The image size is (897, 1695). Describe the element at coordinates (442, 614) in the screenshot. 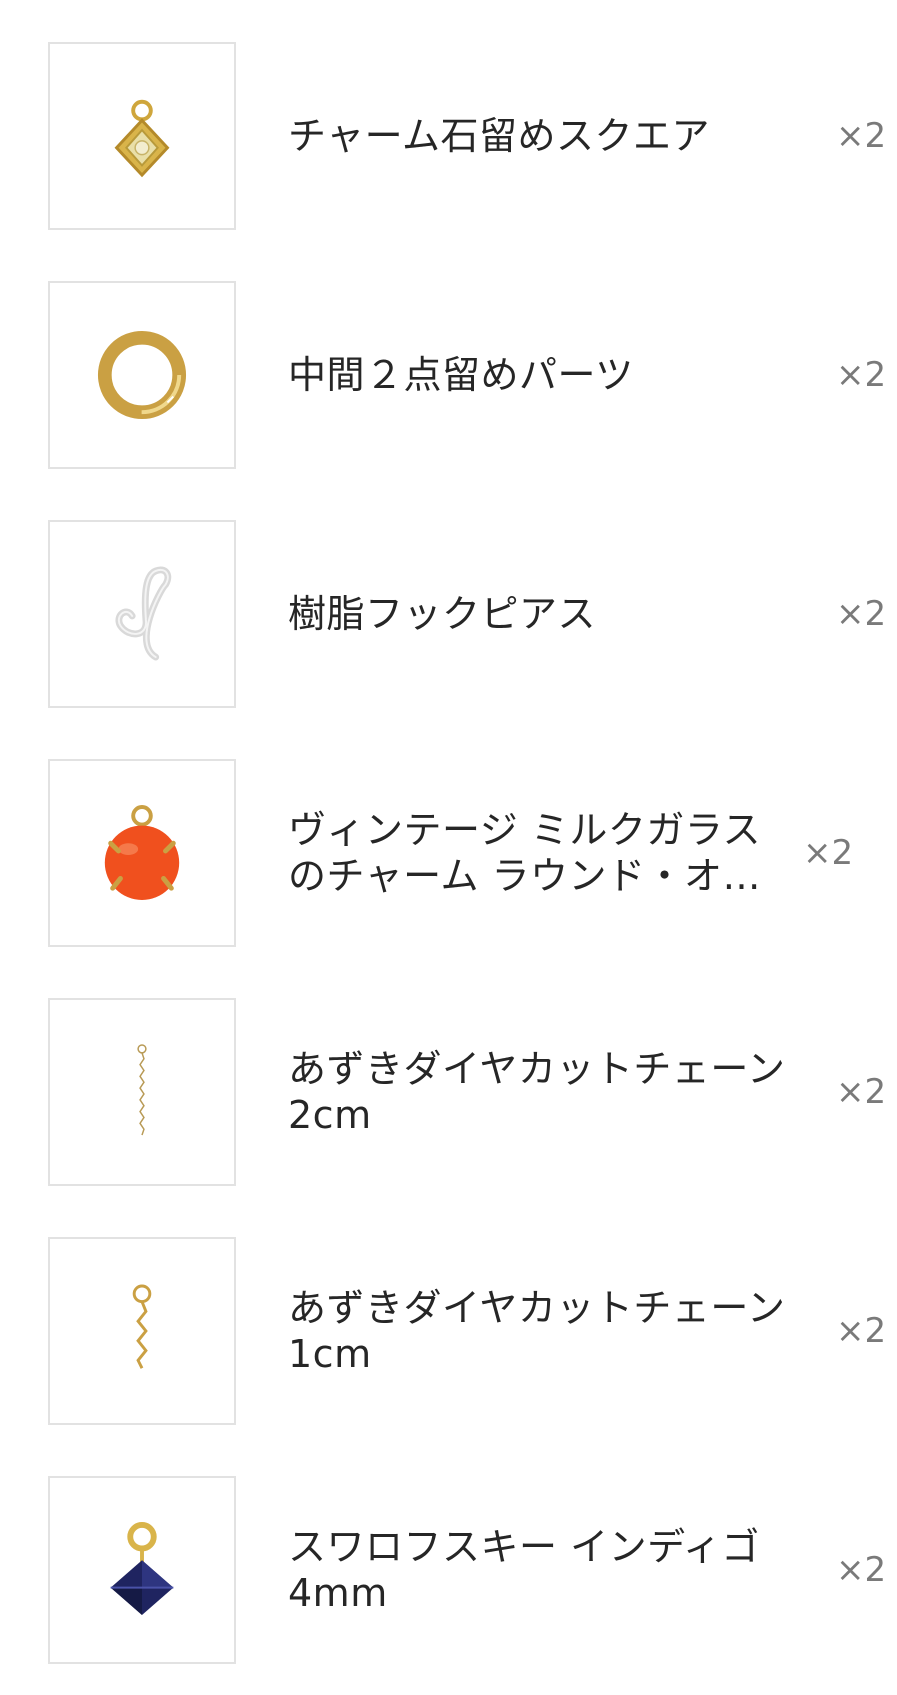

I see `item-name: 樹脂フックピアス` at that location.